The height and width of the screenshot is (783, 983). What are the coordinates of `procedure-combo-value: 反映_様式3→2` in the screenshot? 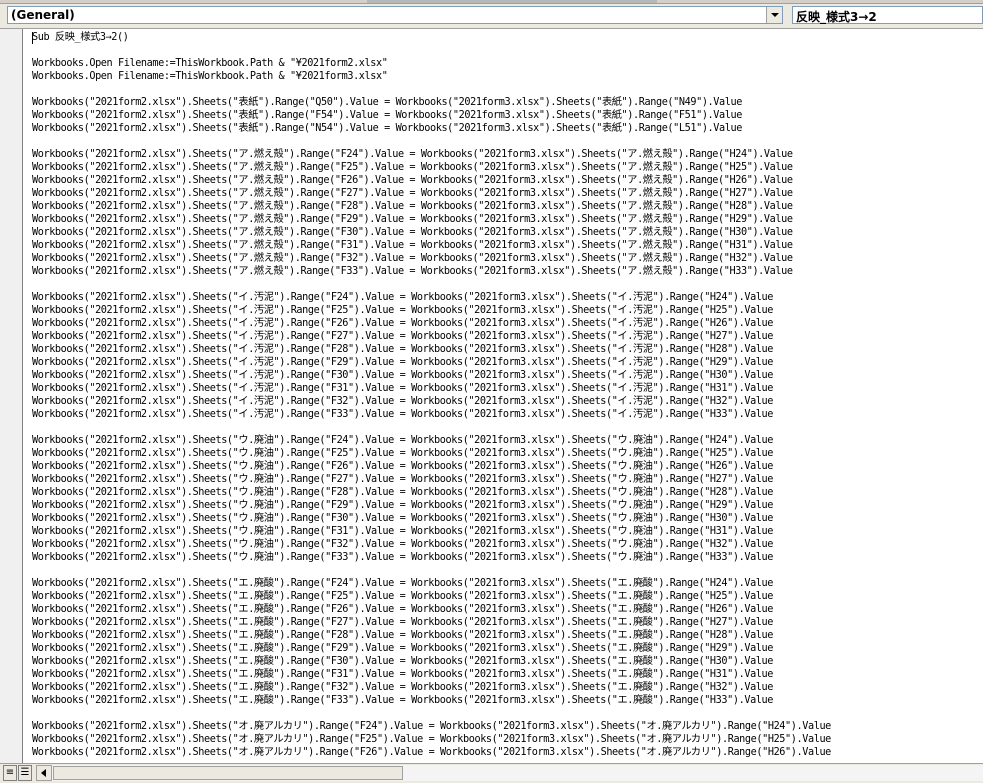 It's located at (836, 17).